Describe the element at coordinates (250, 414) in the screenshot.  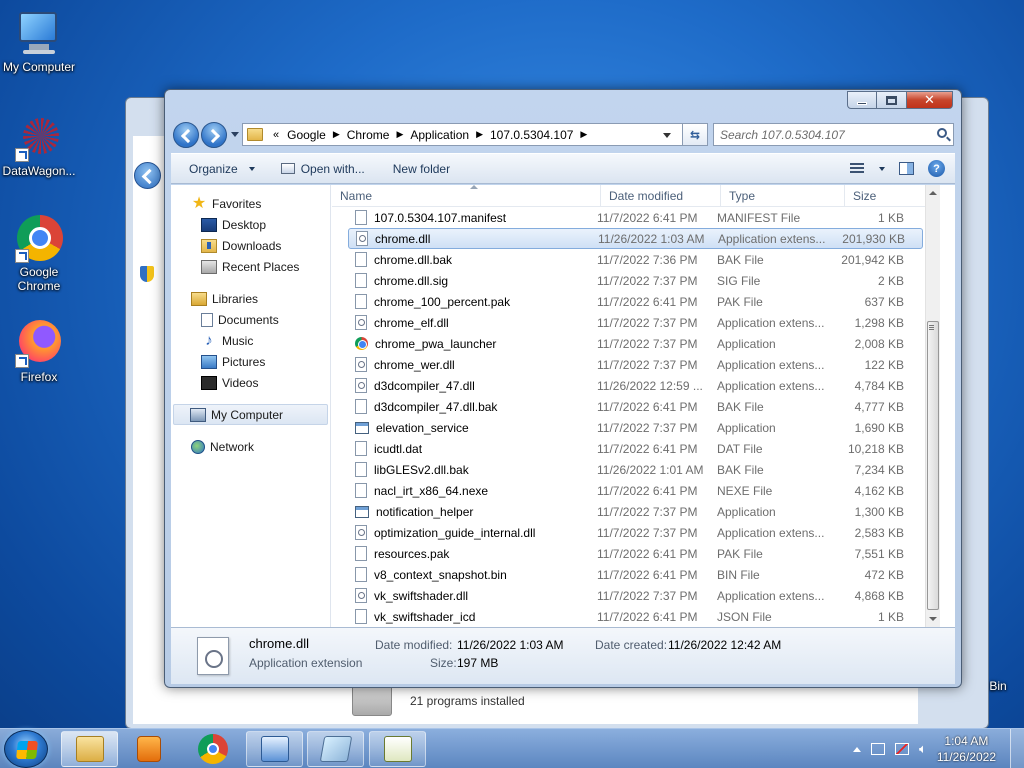
I see `nav-item-my-computer: My Computer` at that location.